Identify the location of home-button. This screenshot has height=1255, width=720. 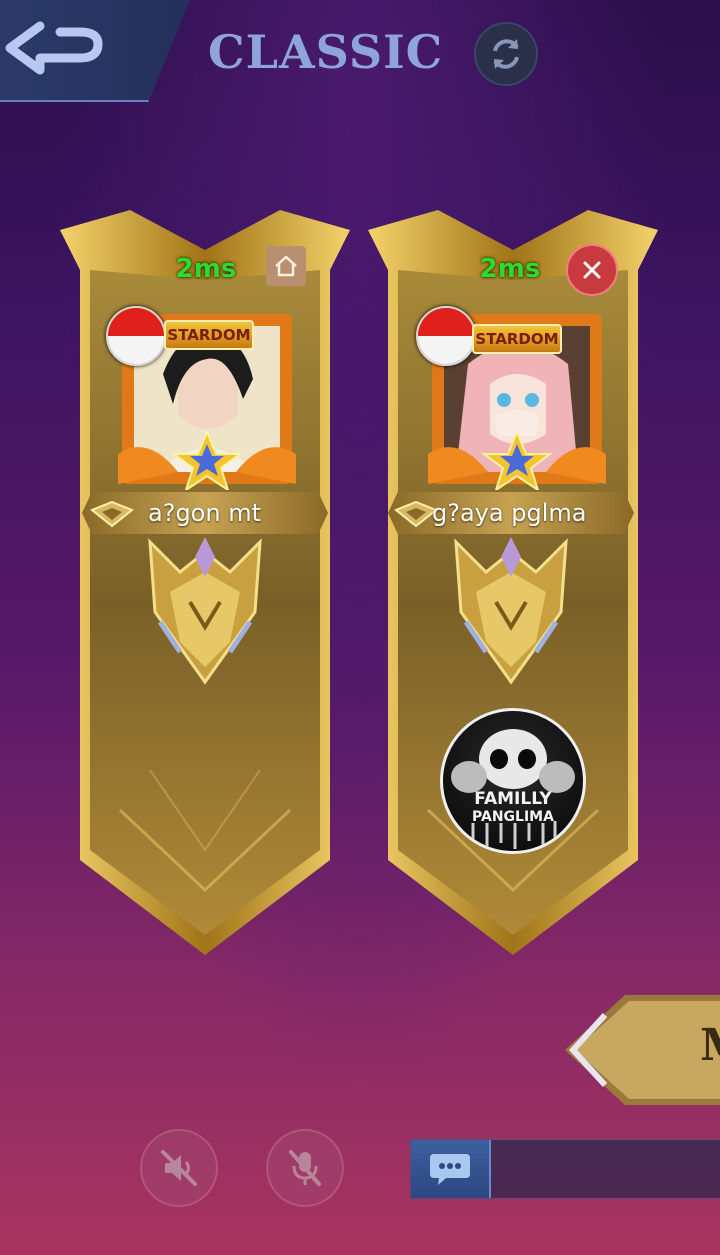
(286, 266).